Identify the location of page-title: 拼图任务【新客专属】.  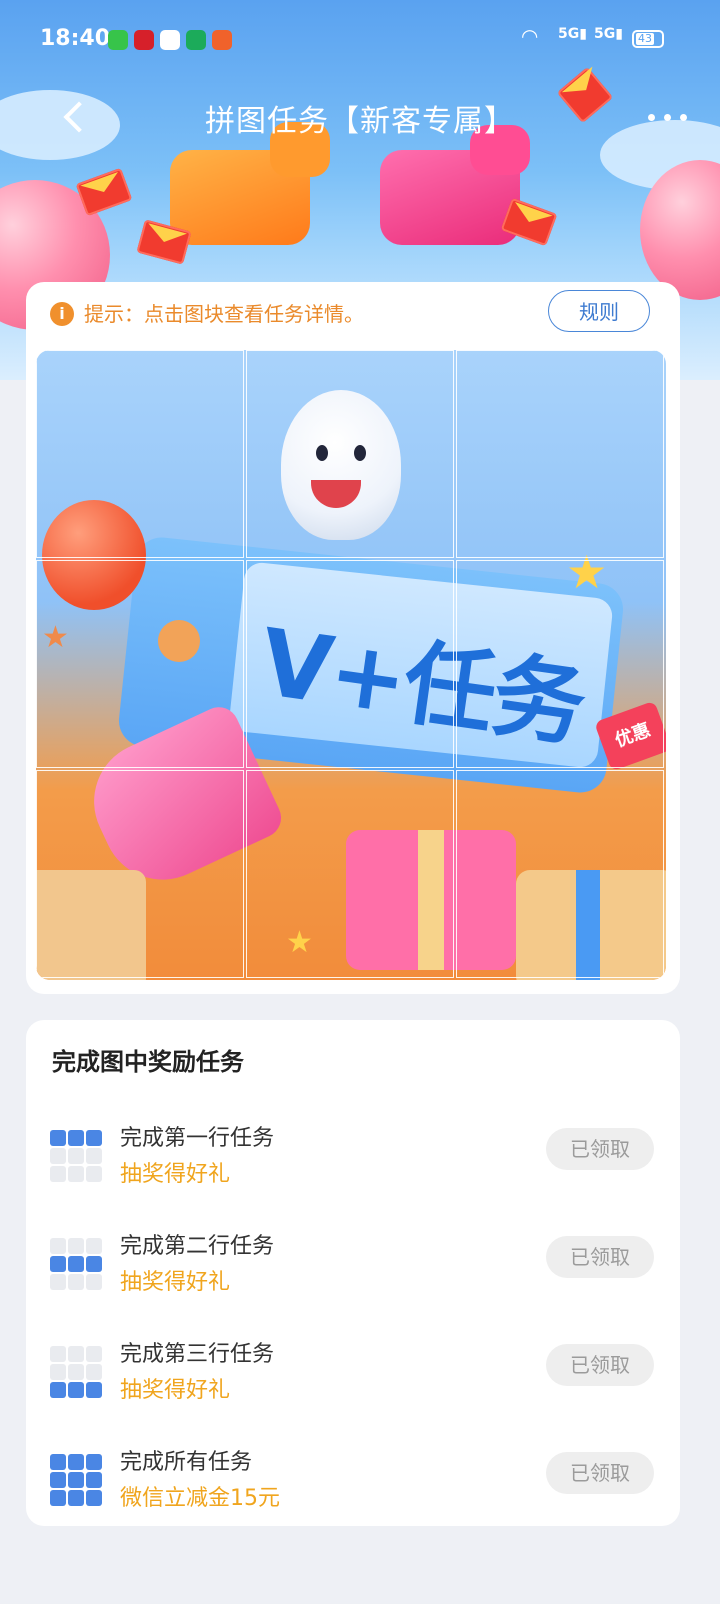
(360, 121).